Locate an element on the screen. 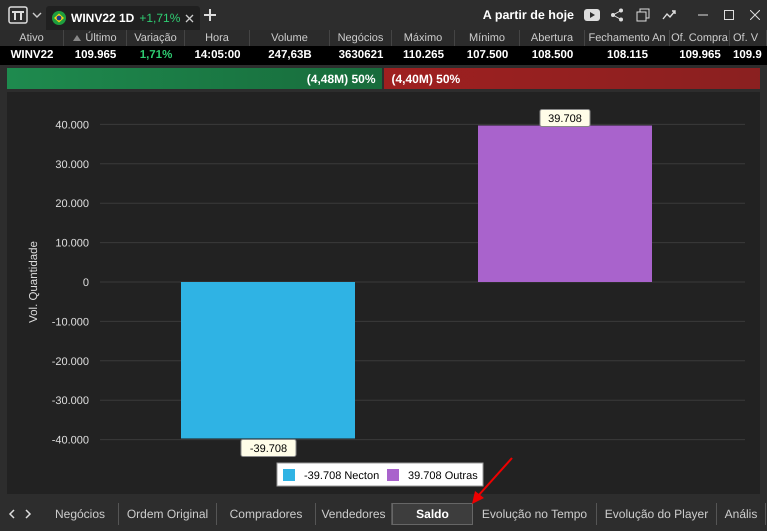 The width and height of the screenshot is (767, 531). scroll-right-icon is located at coordinates (28, 514).